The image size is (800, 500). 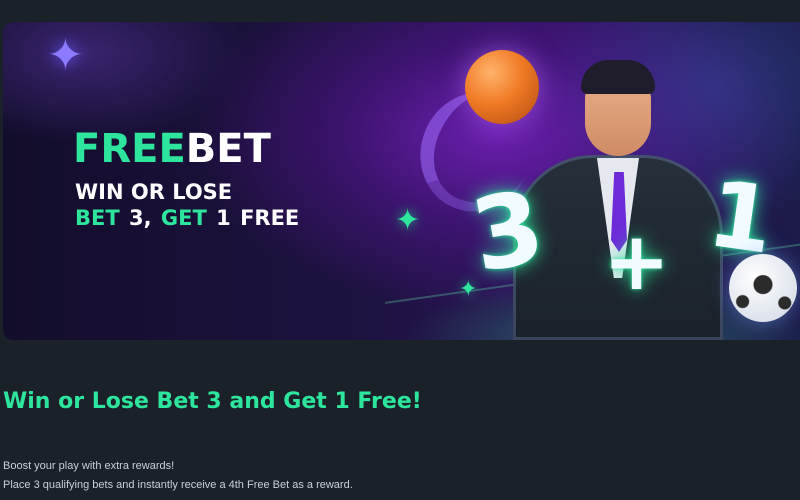 I want to click on banner-tagline-line2: BET 3, GET 1 FREE, so click(x=187, y=218).